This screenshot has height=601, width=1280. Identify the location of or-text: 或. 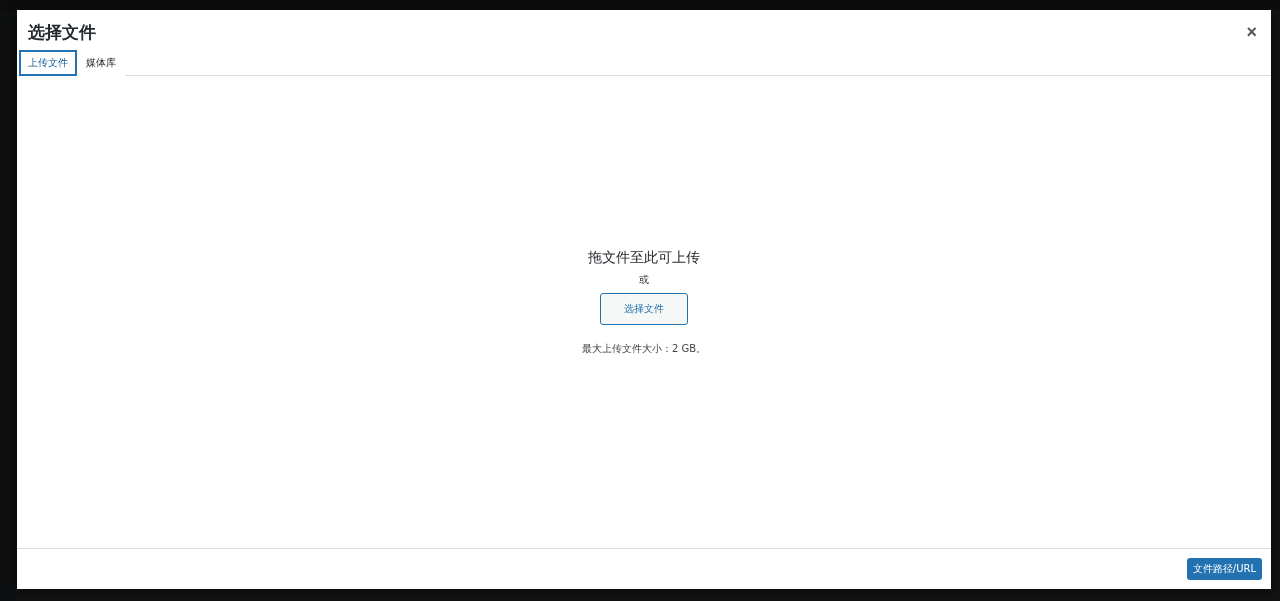
(644, 279).